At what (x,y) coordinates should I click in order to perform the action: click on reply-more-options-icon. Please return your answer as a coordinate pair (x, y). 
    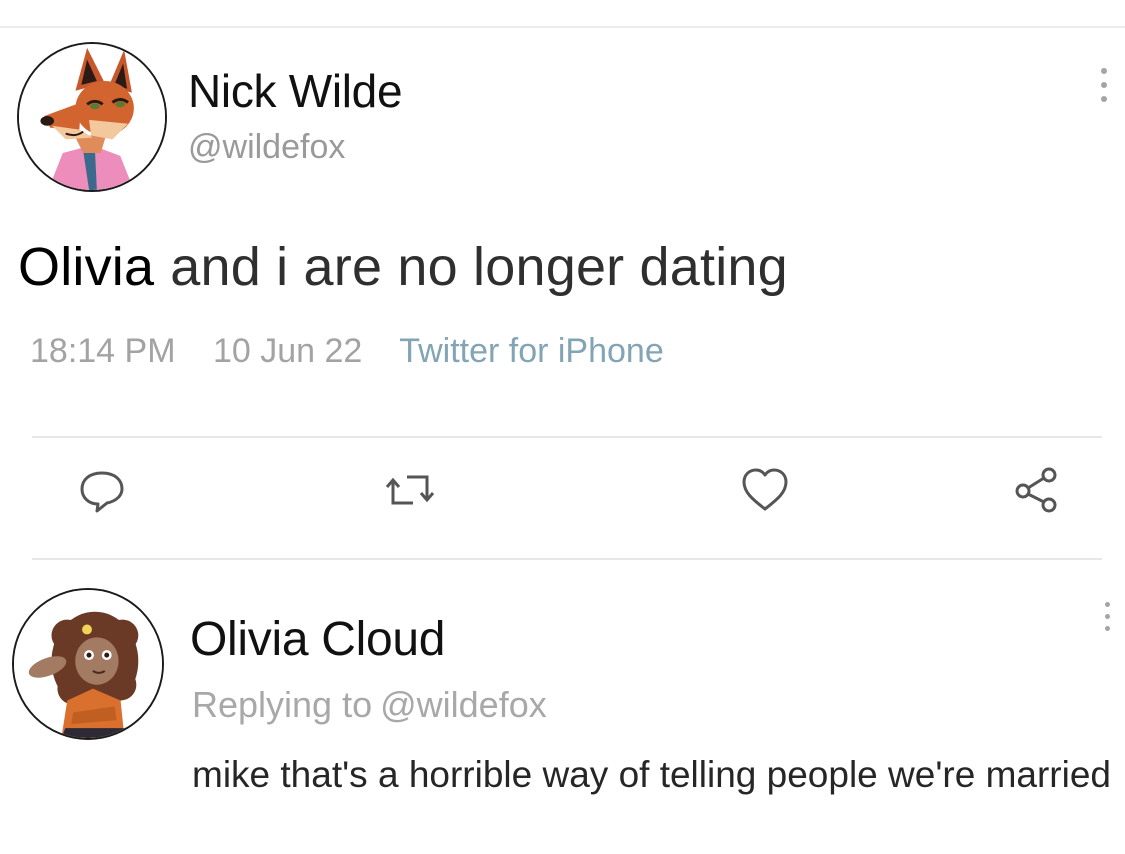
    Looking at the image, I should click on (1107, 616).